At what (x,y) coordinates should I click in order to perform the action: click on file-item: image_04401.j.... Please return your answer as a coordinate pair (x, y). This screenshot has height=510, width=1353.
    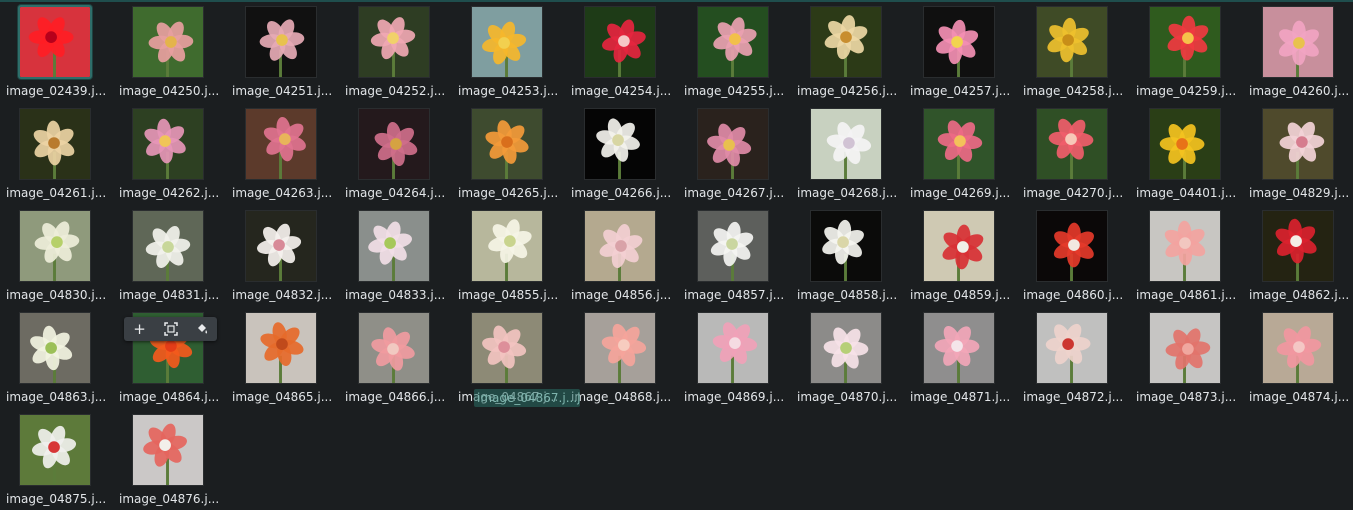
    Looking at the image, I should click on (1186, 153).